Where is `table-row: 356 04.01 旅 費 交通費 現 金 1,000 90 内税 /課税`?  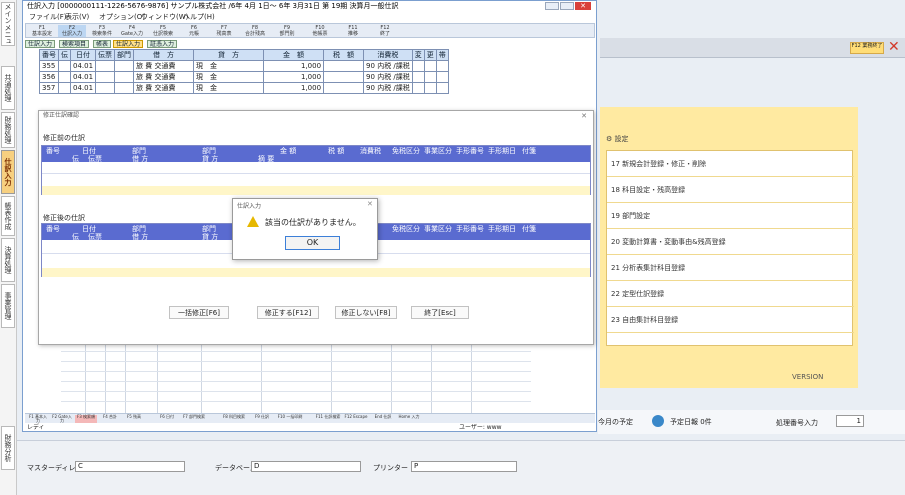 table-row: 356 04.01 旅 費 交通費 現 金 1,000 90 内税 /課税 is located at coordinates (244, 77).